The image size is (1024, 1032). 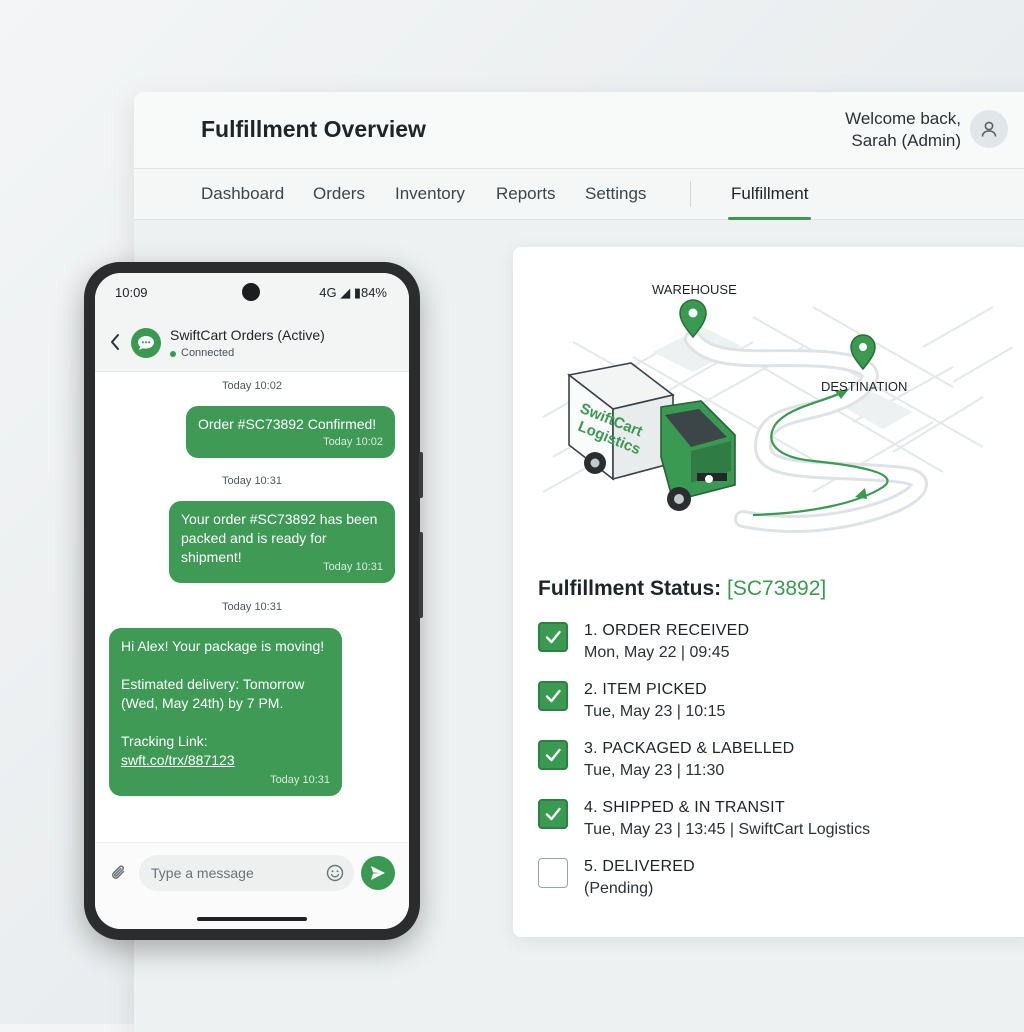 What do you see at coordinates (655, 711) in the screenshot?
I see `step-detail: Tue, May 23 | 10:15` at bounding box center [655, 711].